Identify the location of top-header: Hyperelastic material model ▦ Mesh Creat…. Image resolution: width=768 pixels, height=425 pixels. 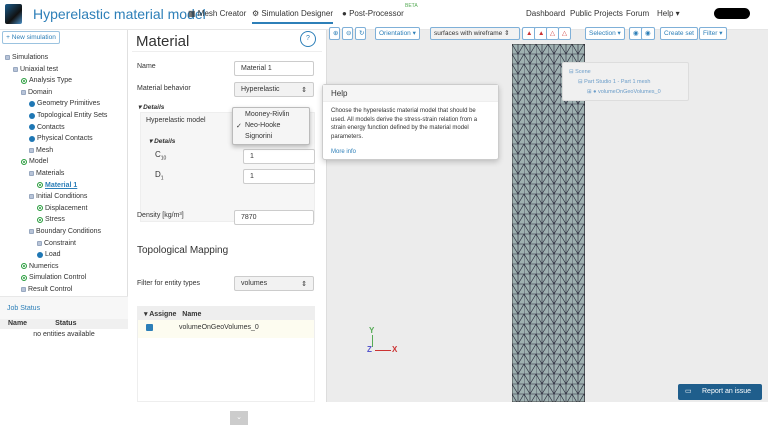
(384, 15).